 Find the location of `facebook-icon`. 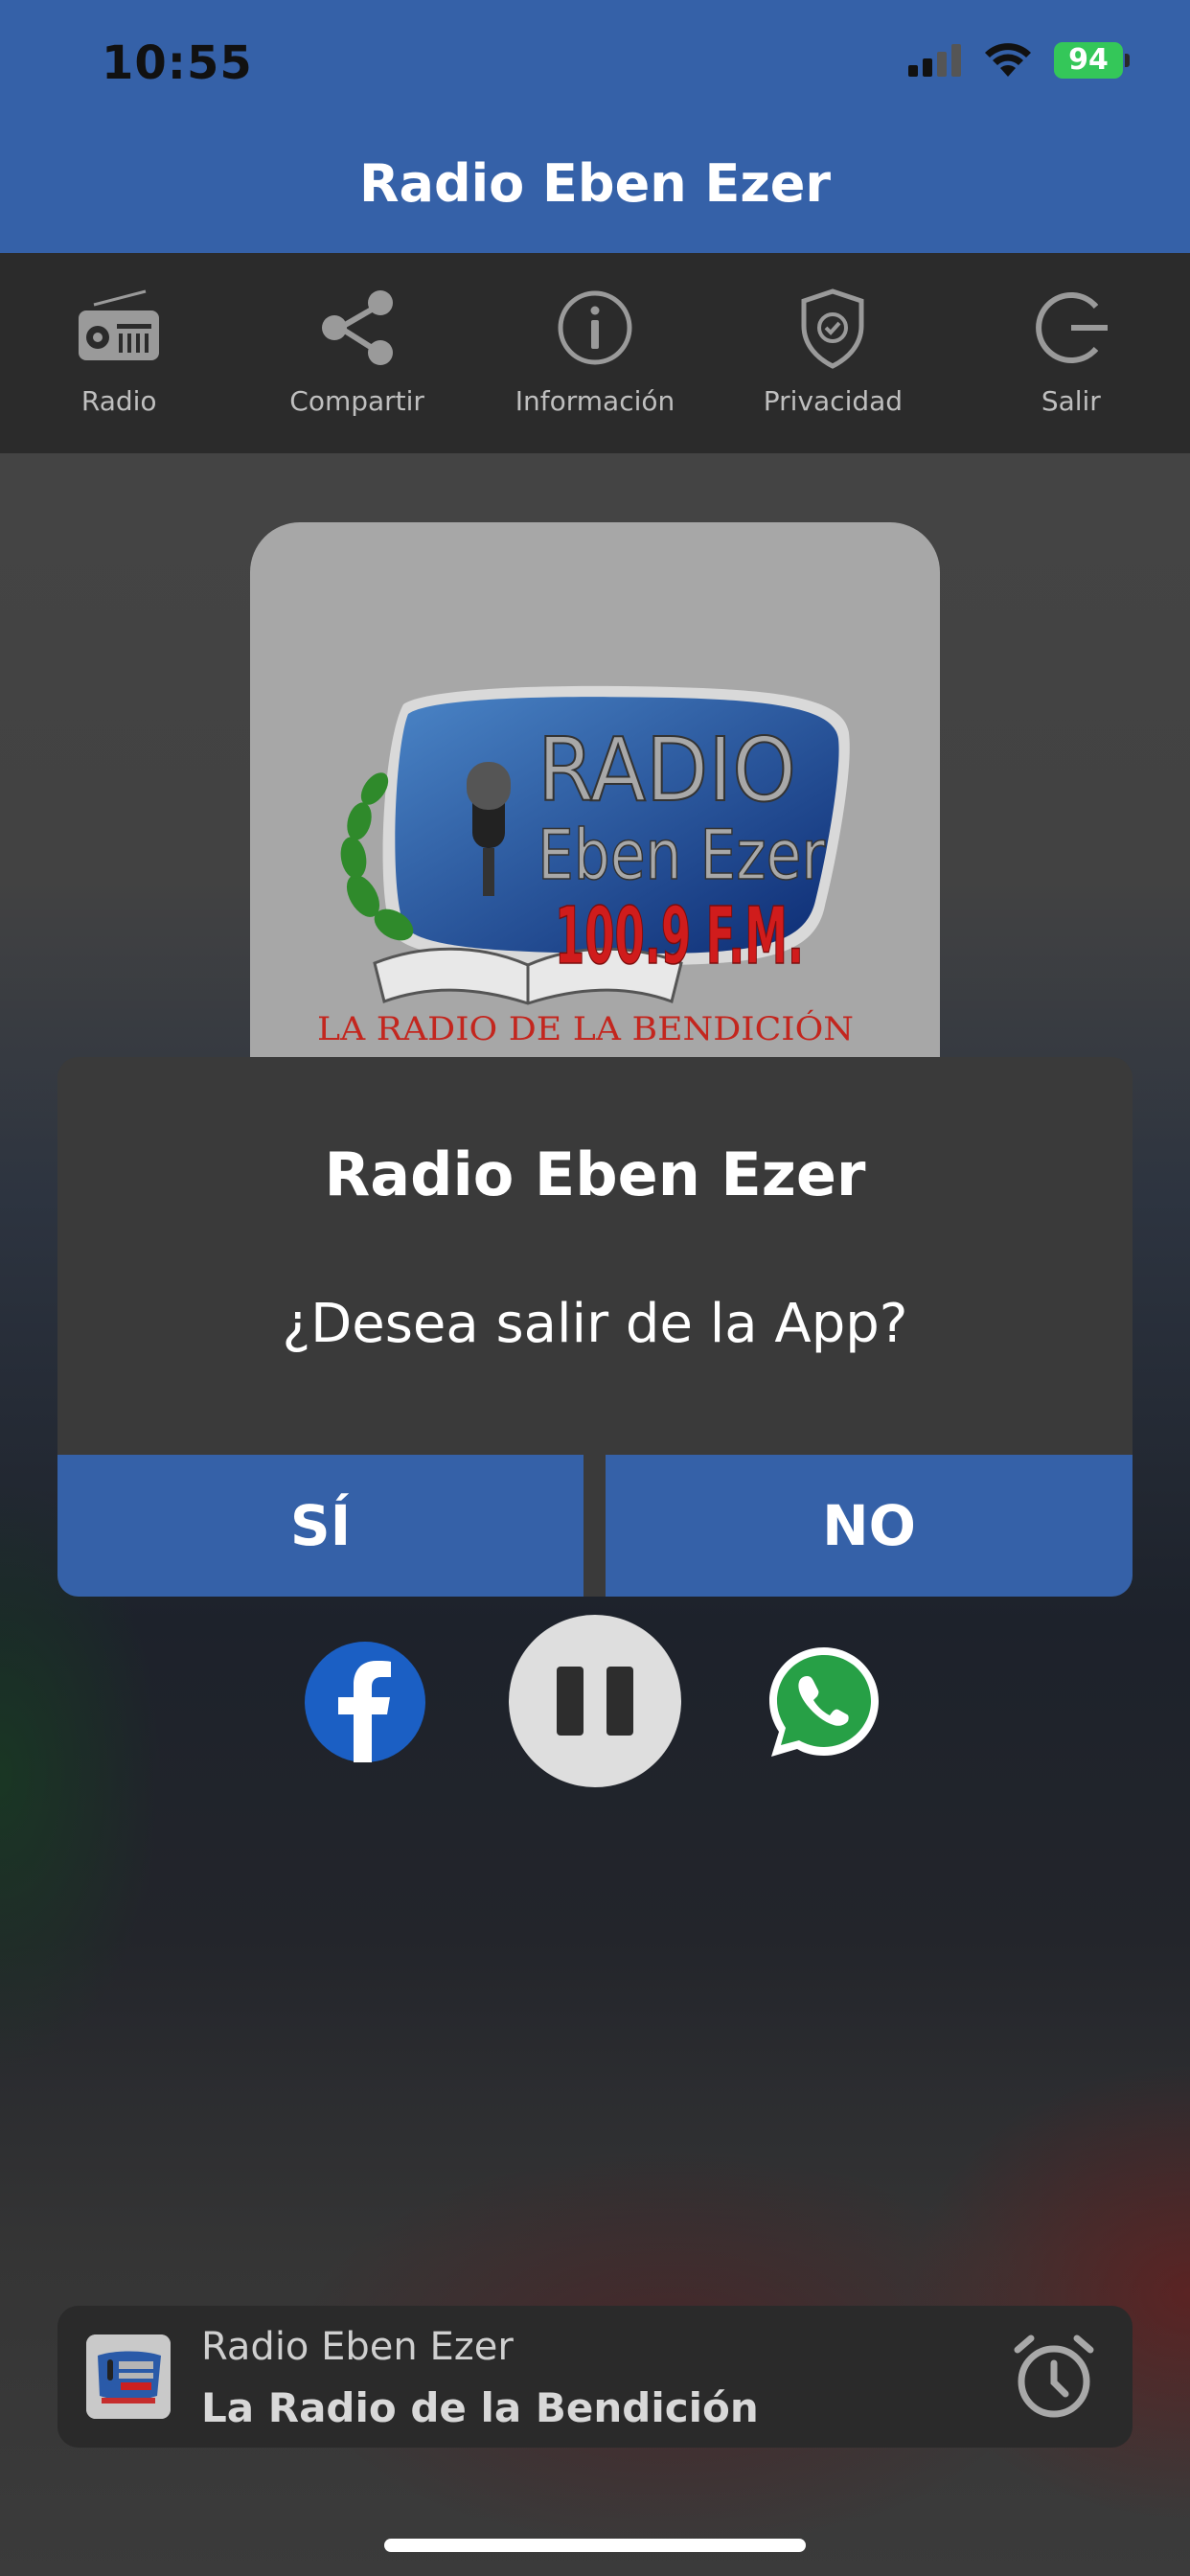

facebook-icon is located at coordinates (365, 1702).